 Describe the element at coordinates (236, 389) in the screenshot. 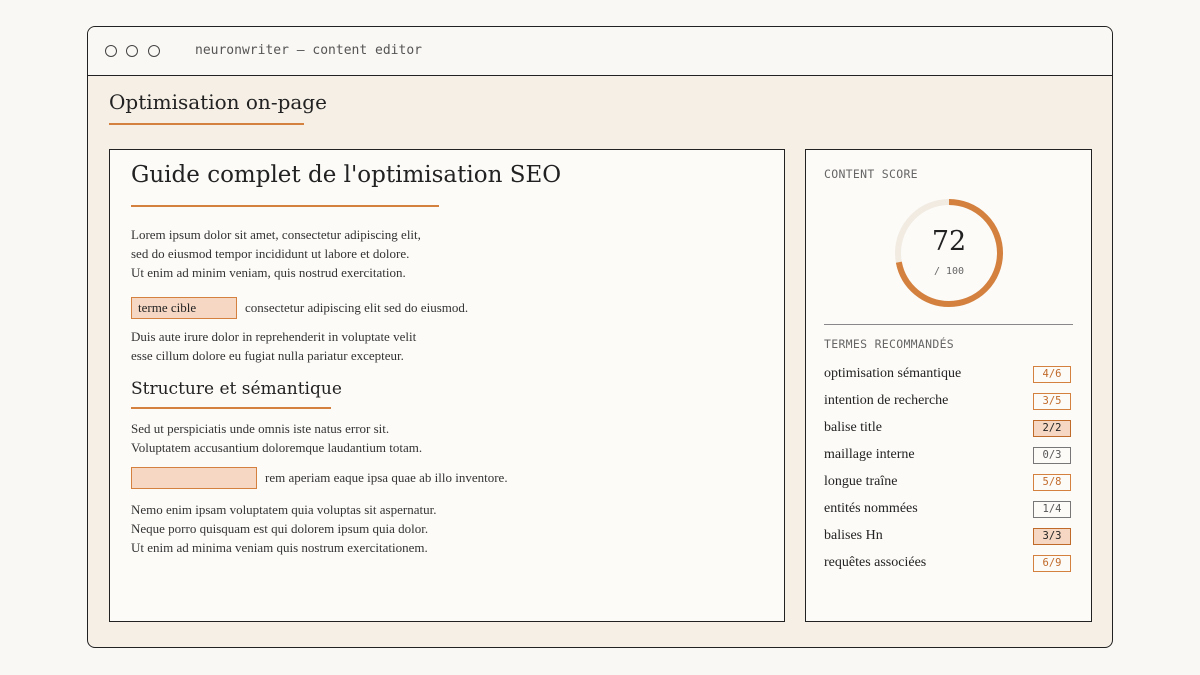

I see `section-subheading: Structure et sémantique` at that location.